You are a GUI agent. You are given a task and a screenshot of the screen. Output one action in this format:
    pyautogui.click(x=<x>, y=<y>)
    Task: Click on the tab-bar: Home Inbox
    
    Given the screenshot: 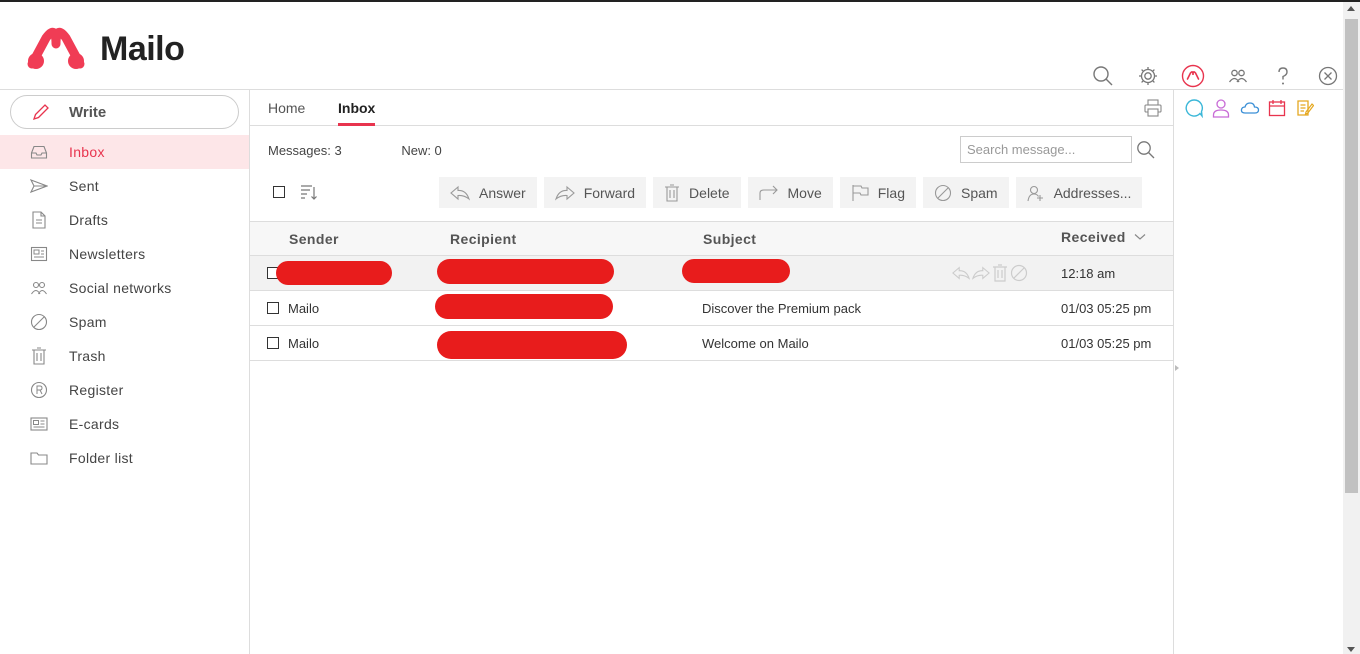 What is the action you would take?
    pyautogui.click(x=711, y=108)
    